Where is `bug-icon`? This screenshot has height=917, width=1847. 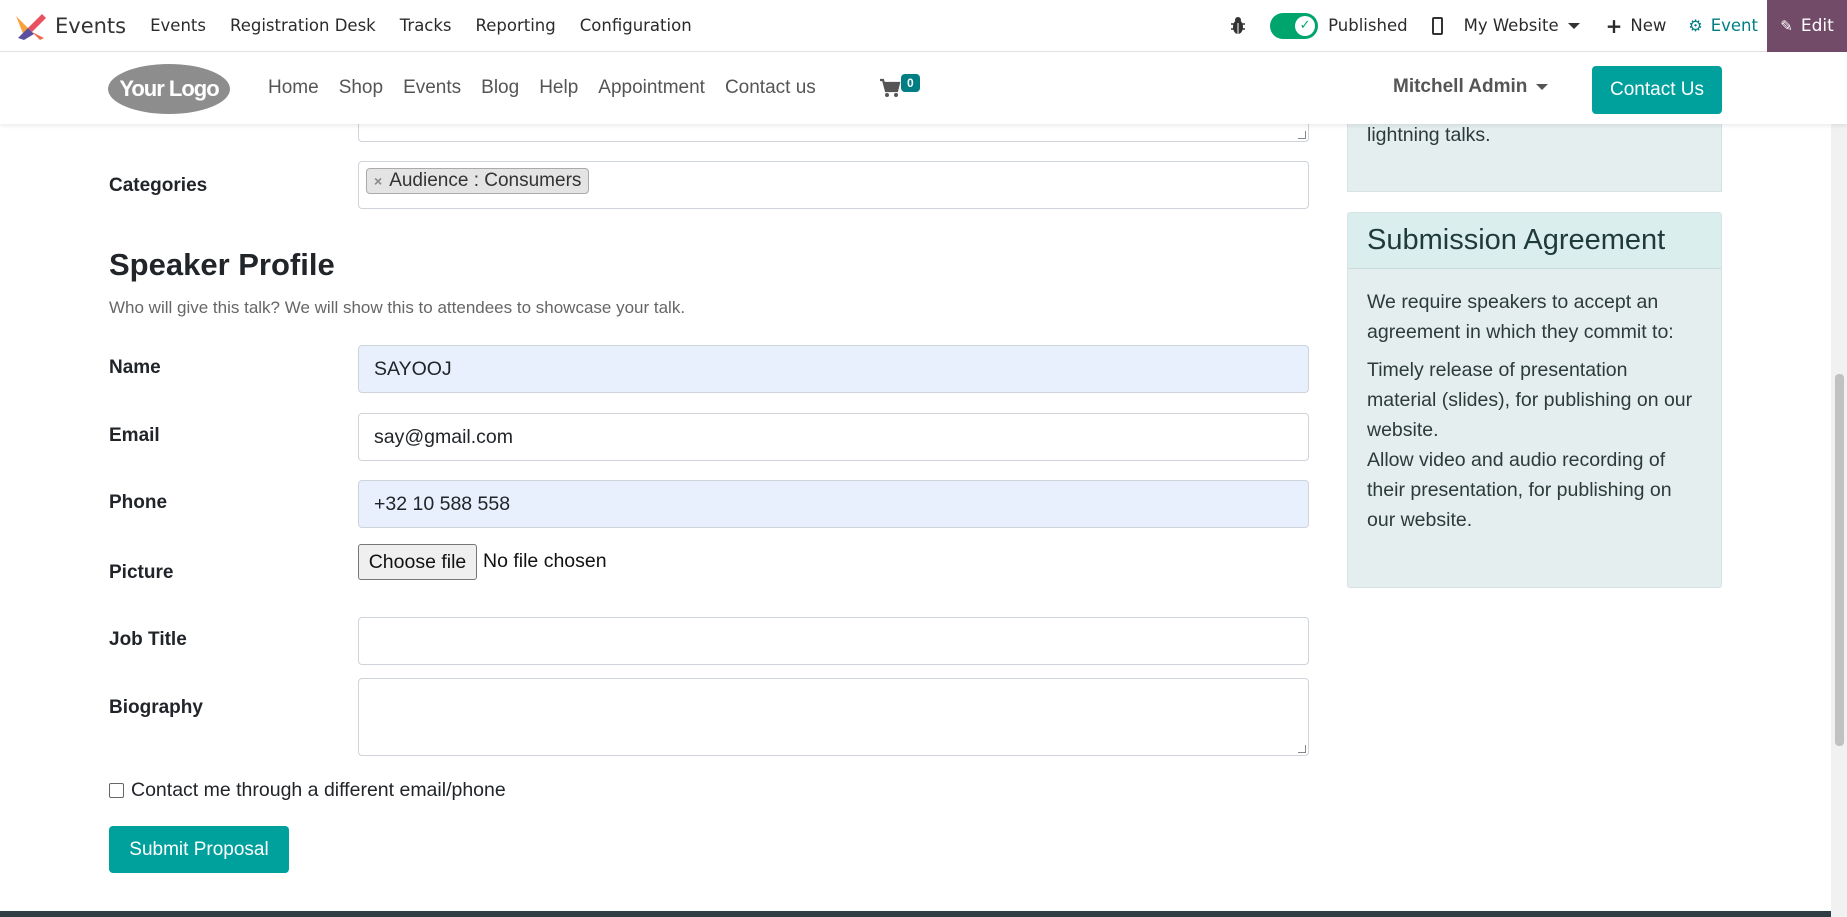 bug-icon is located at coordinates (1238, 26).